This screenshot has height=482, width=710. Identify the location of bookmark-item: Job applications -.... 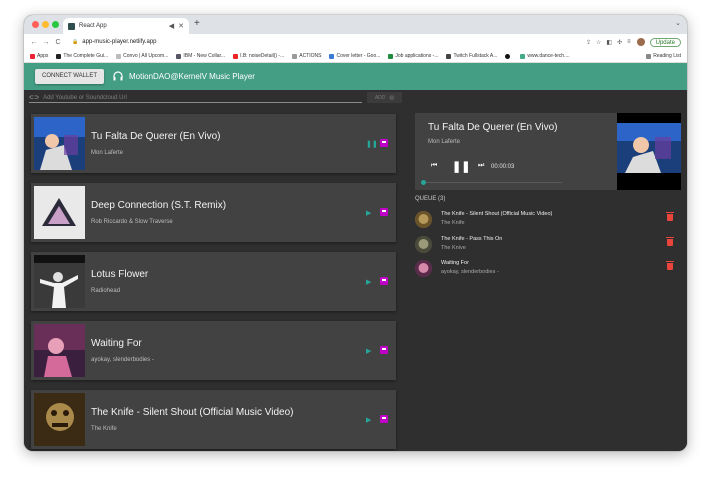
(413, 56).